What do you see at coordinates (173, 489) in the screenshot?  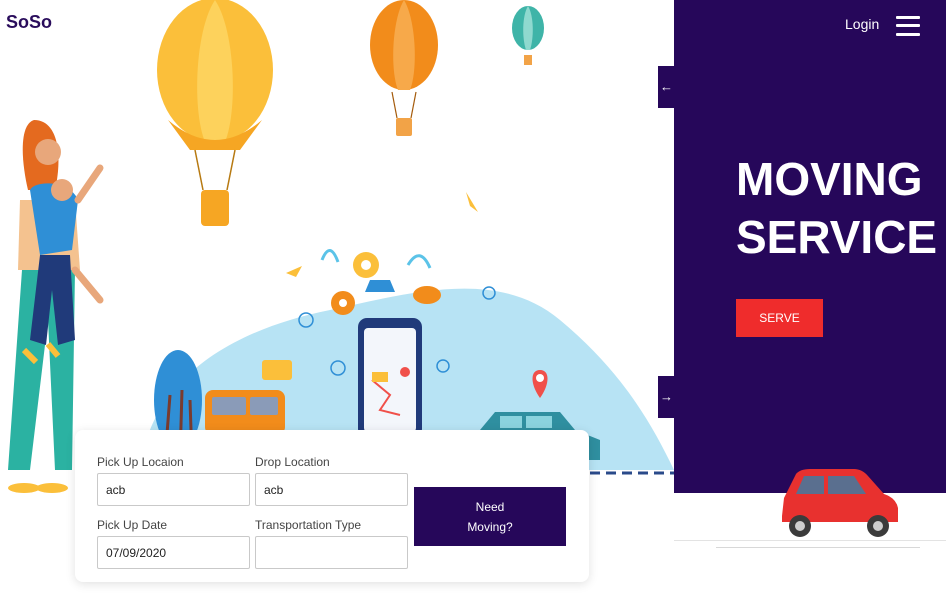 I see `pickup-location-input` at bounding box center [173, 489].